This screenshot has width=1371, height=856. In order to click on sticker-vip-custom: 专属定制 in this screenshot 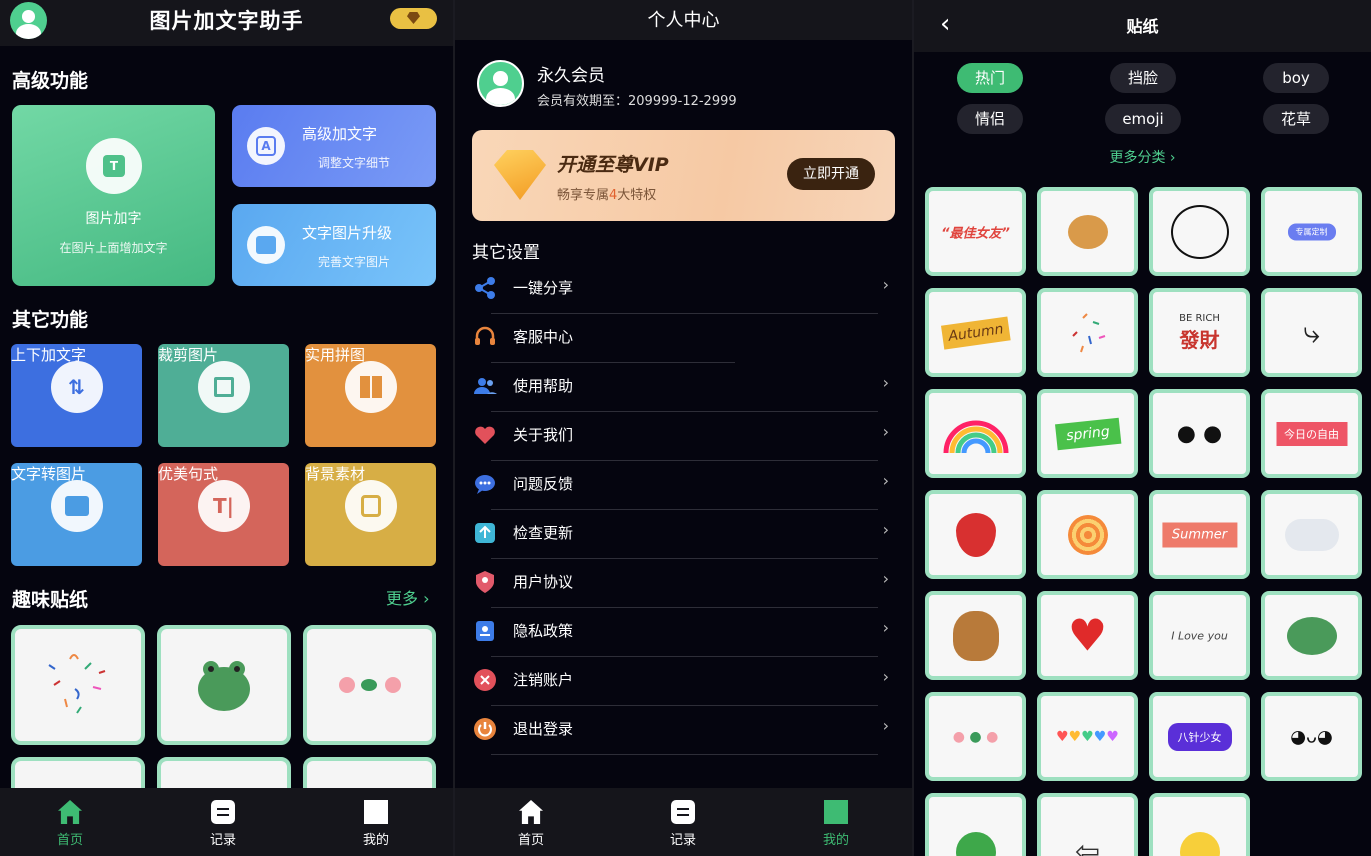, I will do `click(1311, 231)`.